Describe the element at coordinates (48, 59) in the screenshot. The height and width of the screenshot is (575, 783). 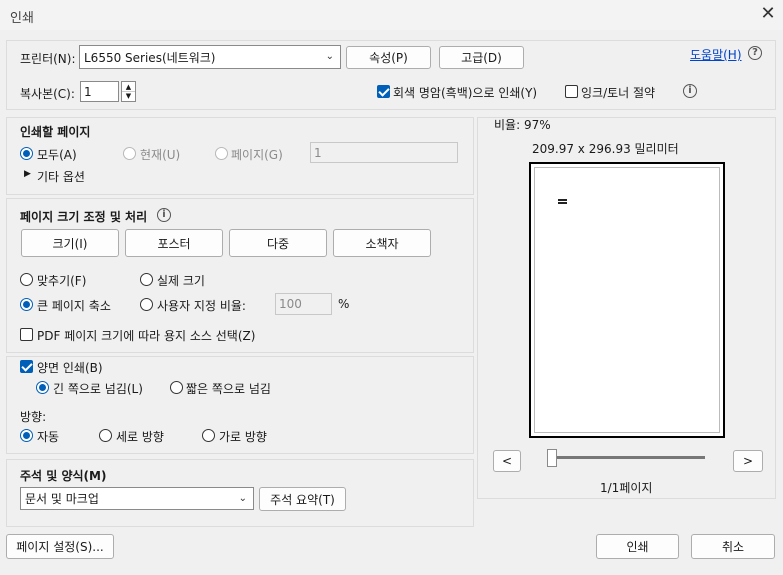
I see `printer-label: 프린터(N):` at that location.